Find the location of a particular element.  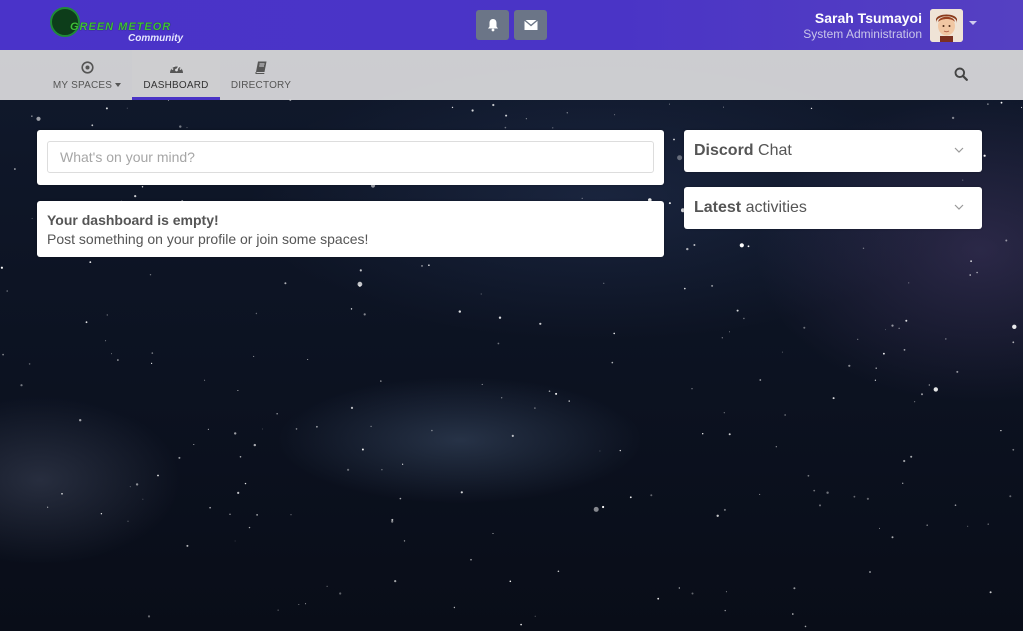

widget-title-bold: Latest is located at coordinates (718, 207).